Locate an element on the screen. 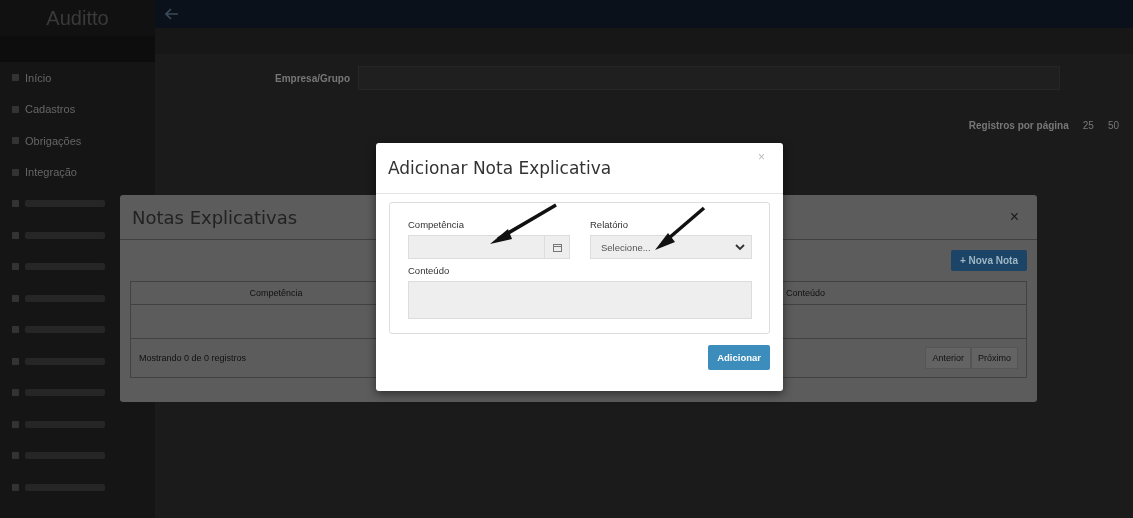 The image size is (1133, 518). column-header: Competência is located at coordinates (276, 293).